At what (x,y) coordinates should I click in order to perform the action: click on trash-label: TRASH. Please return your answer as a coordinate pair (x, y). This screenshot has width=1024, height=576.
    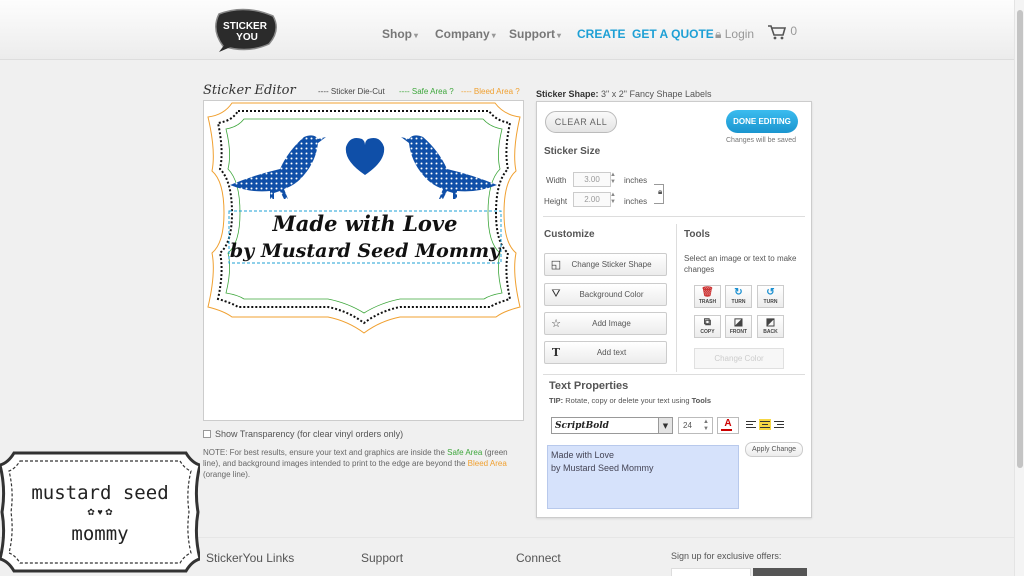
    Looking at the image, I should click on (707, 302).